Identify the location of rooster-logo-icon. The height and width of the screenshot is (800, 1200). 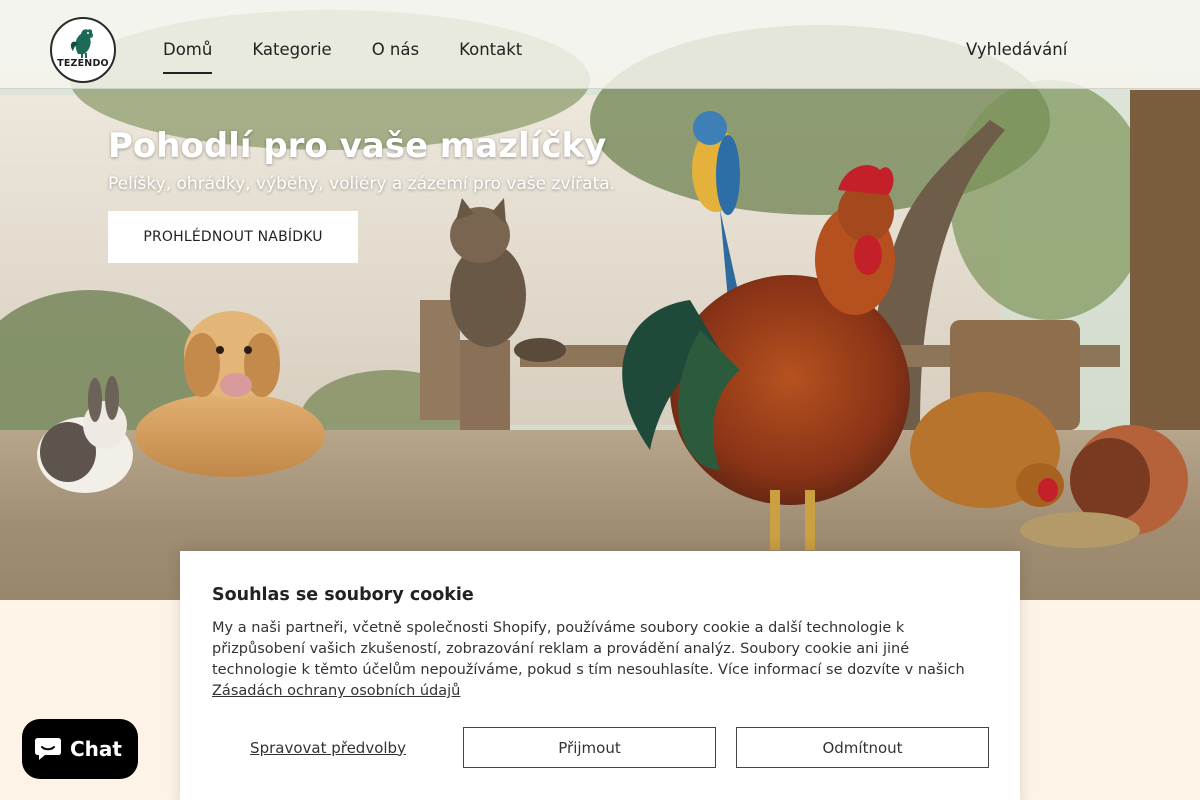
(82, 43).